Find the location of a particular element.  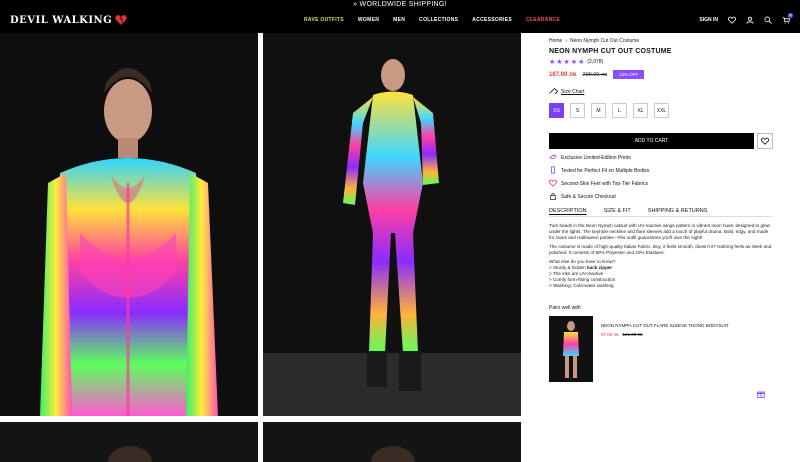

size-chart-link: Size Chart is located at coordinates (661, 92).